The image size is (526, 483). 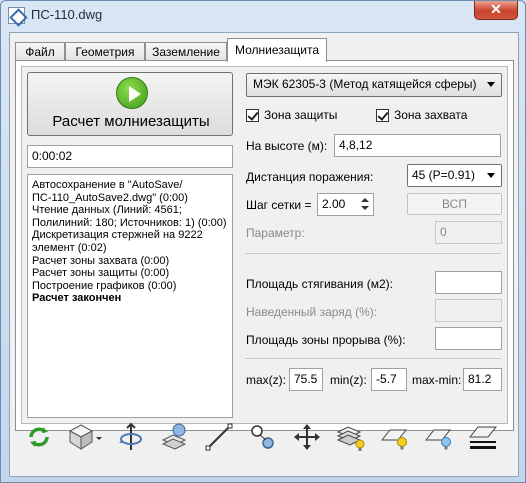 I want to click on calc-lightning-button: Расчет молниезащиты, so click(x=130, y=104).